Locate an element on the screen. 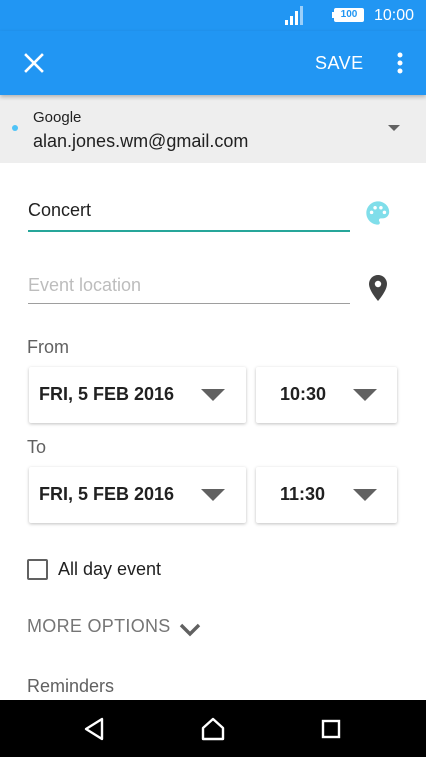  back-icon is located at coordinates (94, 729).